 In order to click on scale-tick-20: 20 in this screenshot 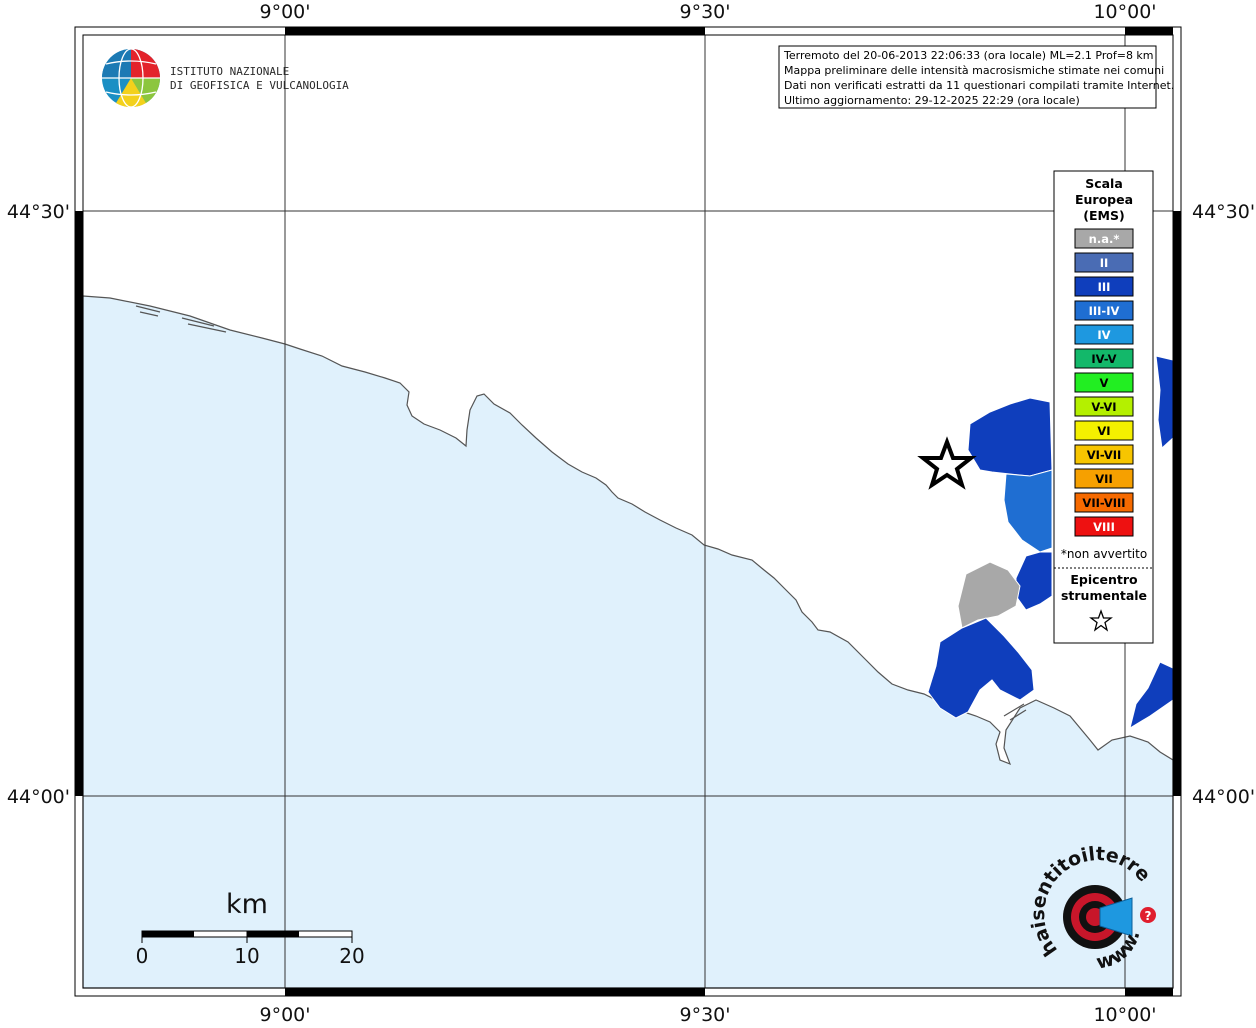, I will do `click(351, 956)`.